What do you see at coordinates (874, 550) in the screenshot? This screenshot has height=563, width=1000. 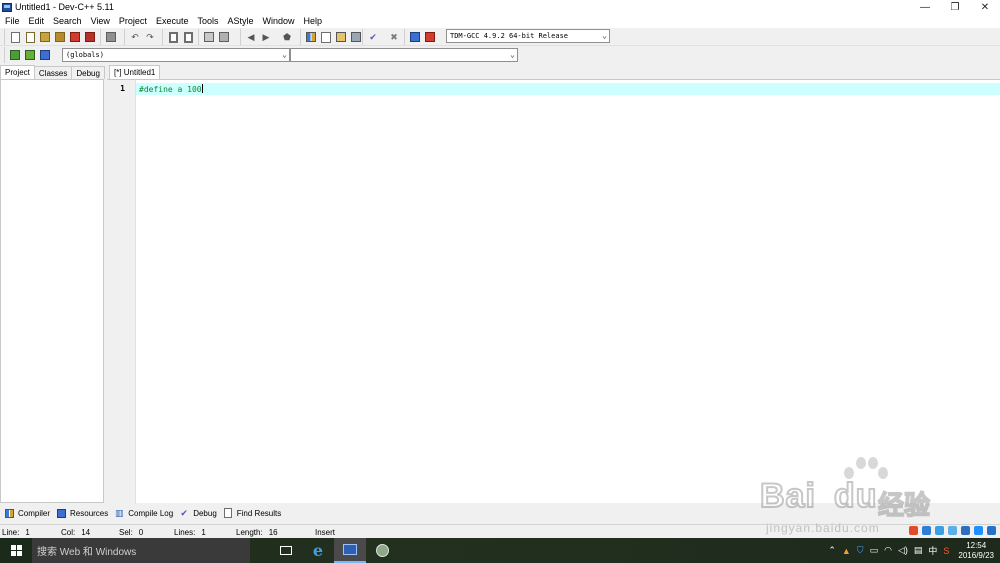 I see `battery-icon: ▭` at bounding box center [874, 550].